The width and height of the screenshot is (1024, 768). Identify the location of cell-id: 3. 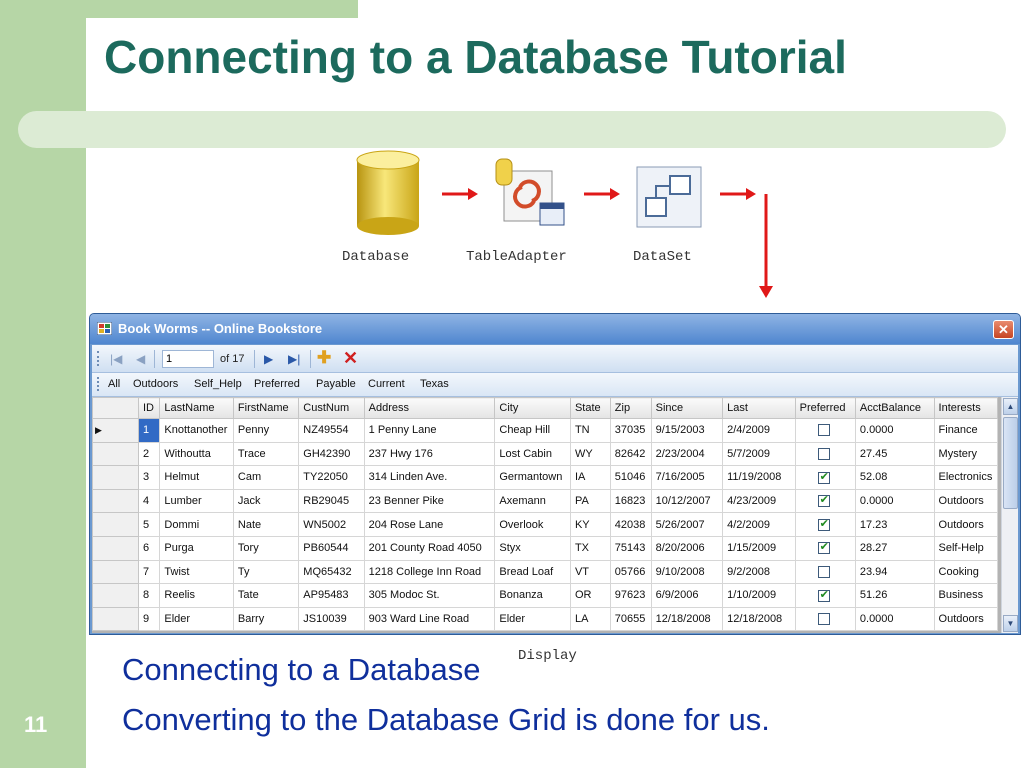
(149, 477).